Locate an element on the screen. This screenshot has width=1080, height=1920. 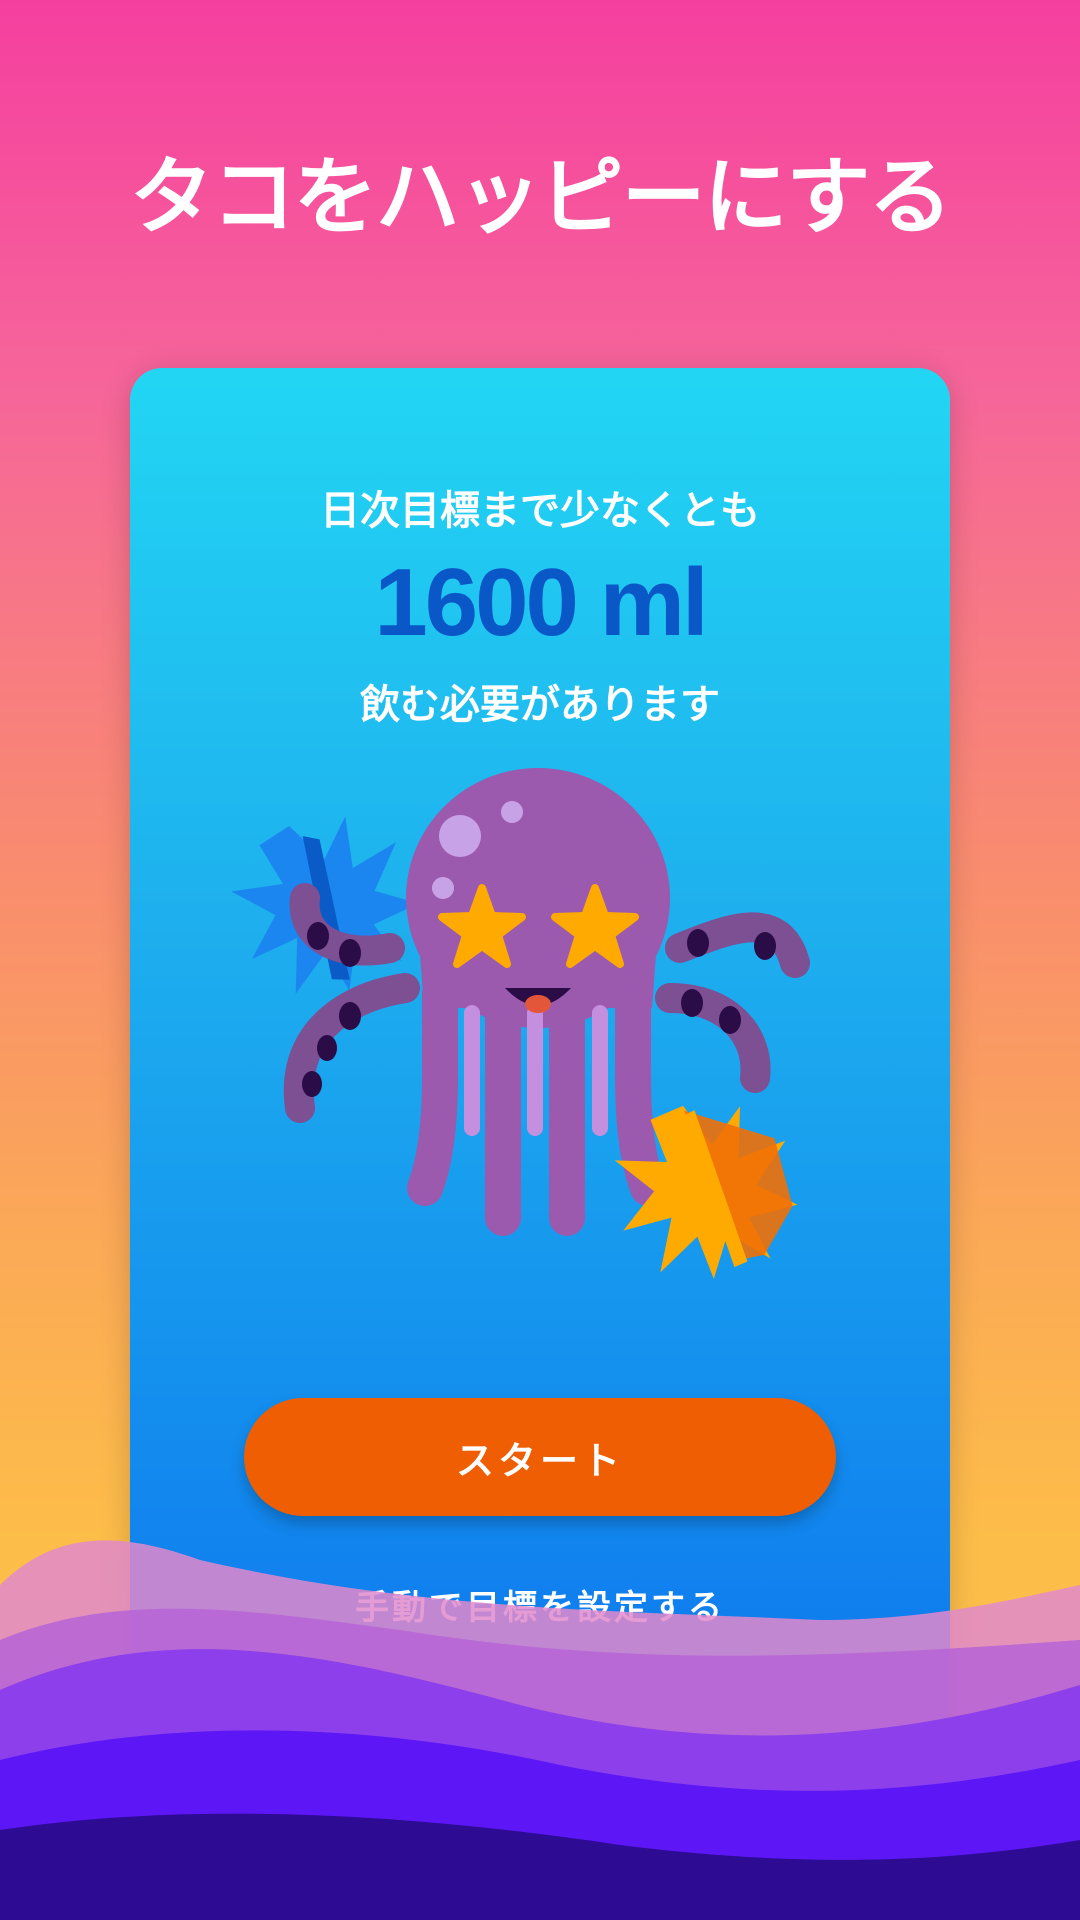
goal-amount: 1600 ml is located at coordinates (541, 602).